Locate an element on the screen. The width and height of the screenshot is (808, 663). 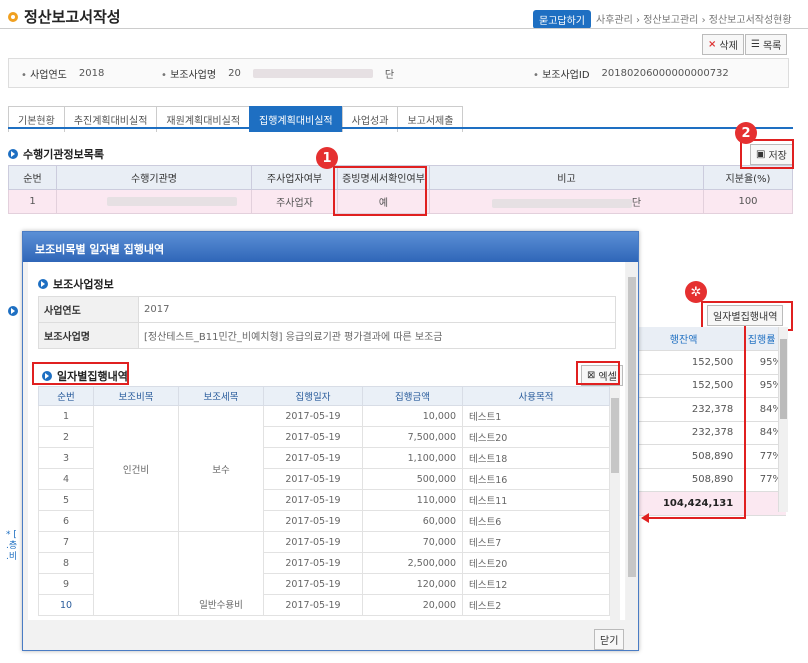
help-button: 묻고답하기 is located at coordinates (562, 19).